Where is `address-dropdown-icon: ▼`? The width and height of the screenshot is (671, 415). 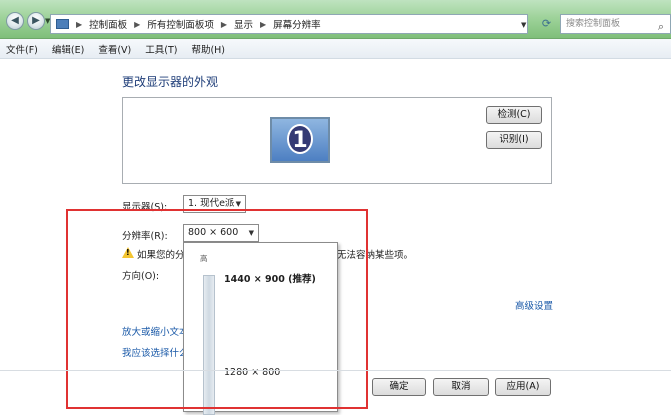 address-dropdown-icon: ▼ is located at coordinates (523, 25).